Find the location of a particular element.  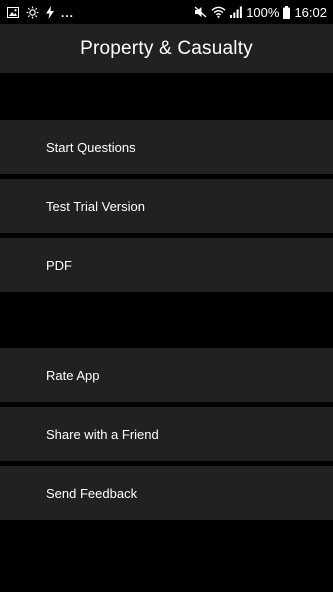

app-bar: Property & Casualty is located at coordinates (166, 48).